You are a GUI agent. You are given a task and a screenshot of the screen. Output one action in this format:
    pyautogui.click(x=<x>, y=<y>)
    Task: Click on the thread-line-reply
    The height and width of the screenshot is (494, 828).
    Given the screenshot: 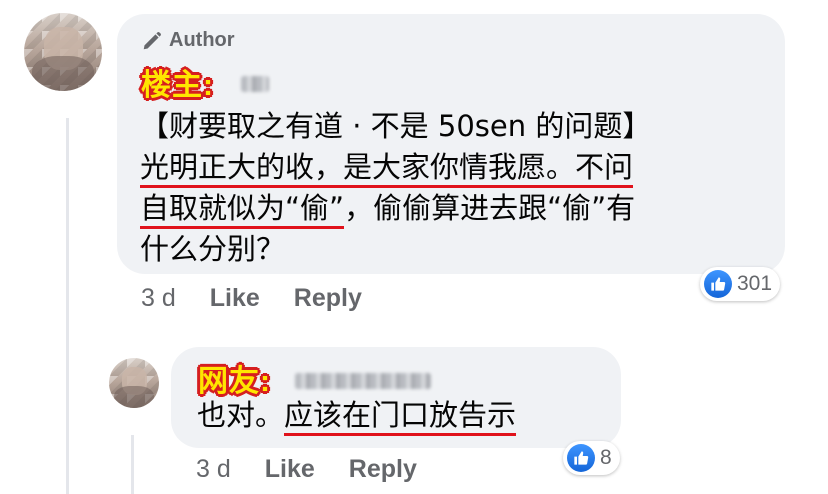 What is the action you would take?
    pyautogui.click(x=132, y=464)
    